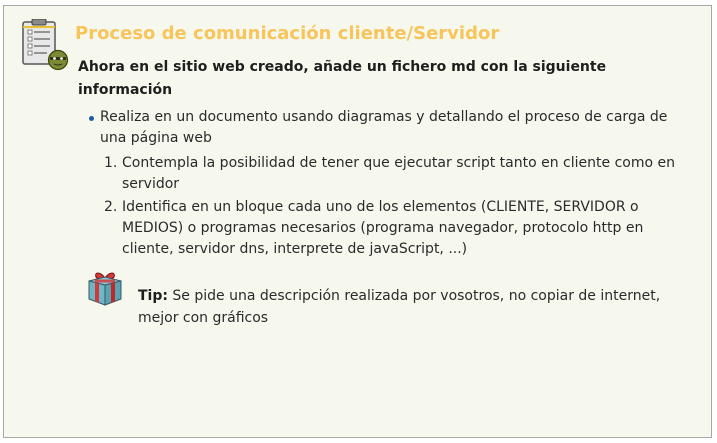  I want to click on clipboard-task-icon, so click(45, 45).